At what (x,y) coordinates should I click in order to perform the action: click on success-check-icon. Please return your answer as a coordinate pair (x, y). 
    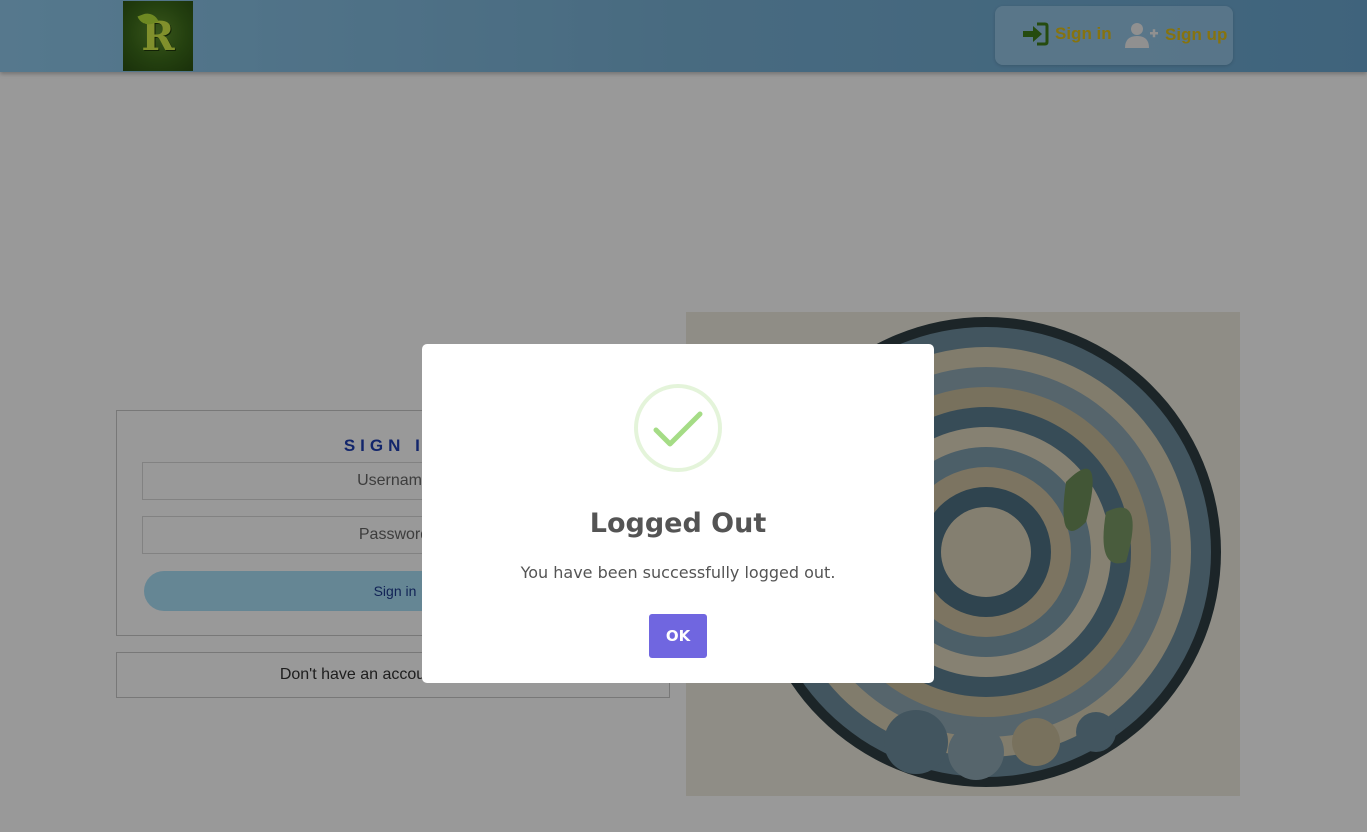
    Looking at the image, I should click on (678, 428).